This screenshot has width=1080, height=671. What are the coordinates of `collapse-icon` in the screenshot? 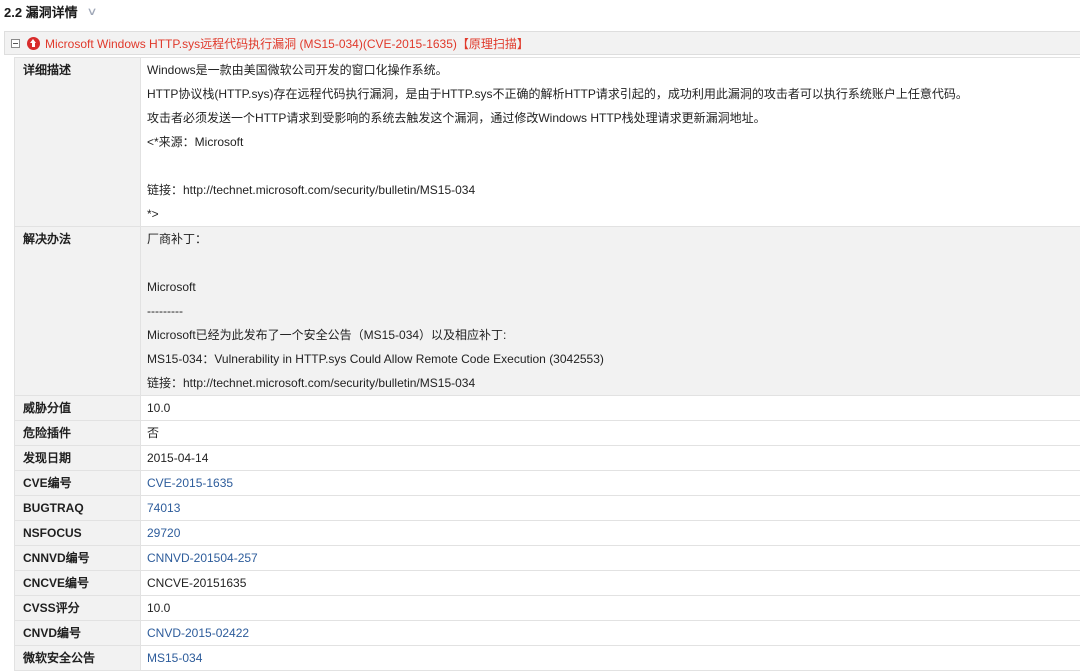 It's located at (15, 43).